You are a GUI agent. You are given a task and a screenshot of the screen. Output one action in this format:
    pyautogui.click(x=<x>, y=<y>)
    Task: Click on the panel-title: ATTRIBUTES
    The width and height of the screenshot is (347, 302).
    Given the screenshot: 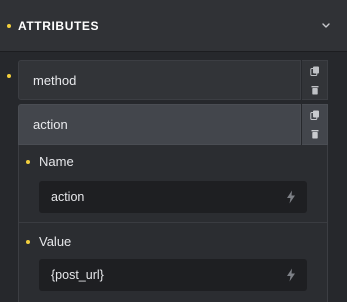 What is the action you would take?
    pyautogui.click(x=59, y=26)
    